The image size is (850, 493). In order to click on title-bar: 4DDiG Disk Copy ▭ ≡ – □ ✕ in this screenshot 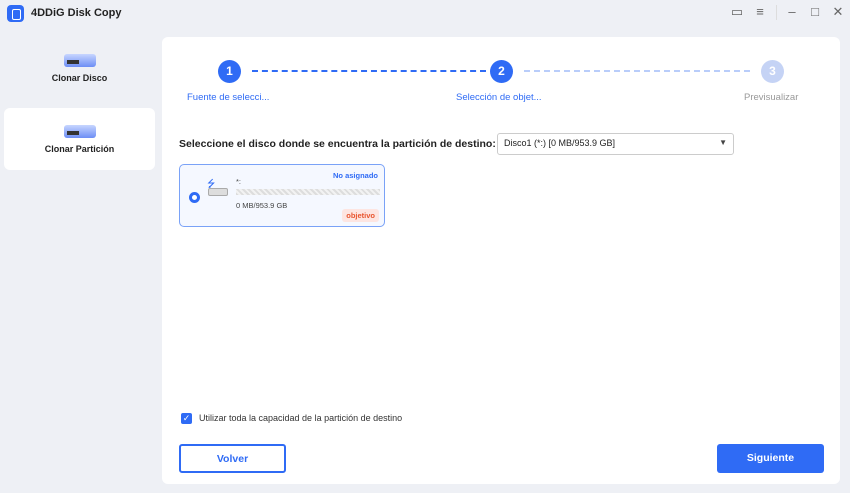, I will do `click(425, 14)`.